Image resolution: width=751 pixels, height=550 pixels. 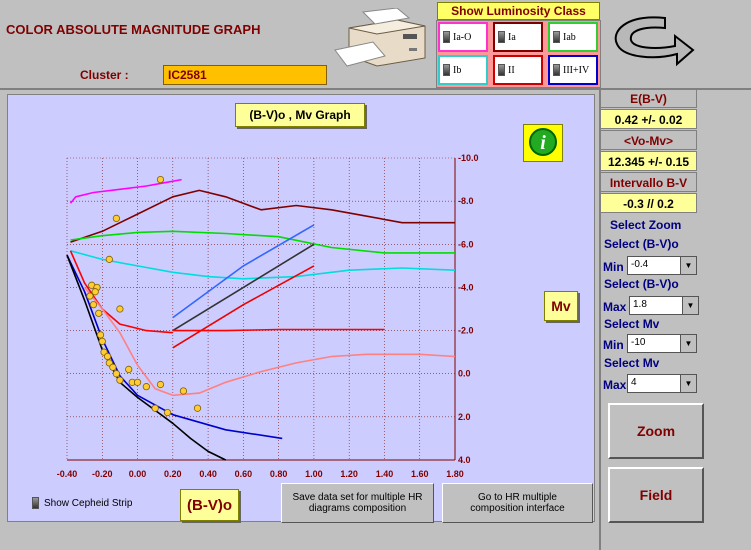 I want to click on goto-hr-button: Go to HR multiple composition interface, so click(x=517, y=503).